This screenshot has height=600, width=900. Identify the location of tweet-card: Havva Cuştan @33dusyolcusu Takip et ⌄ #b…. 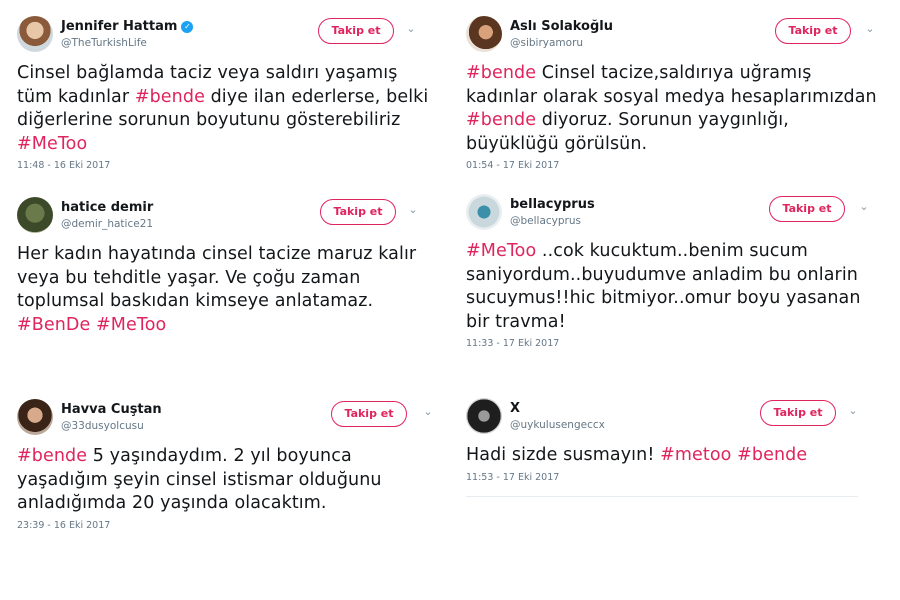
(227, 465).